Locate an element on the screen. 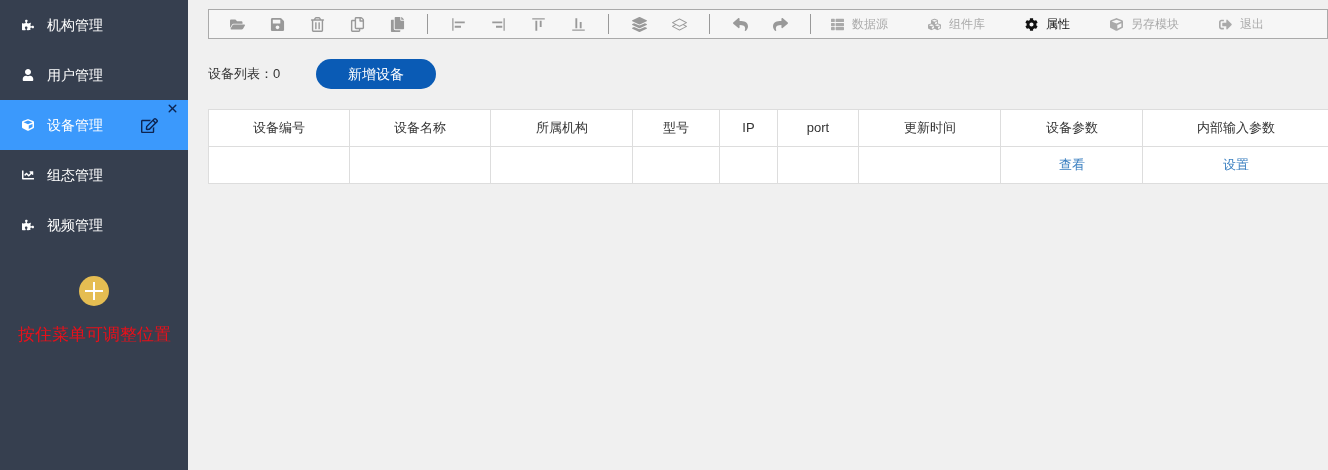  device-count: 设备列表：0 is located at coordinates (244, 74).